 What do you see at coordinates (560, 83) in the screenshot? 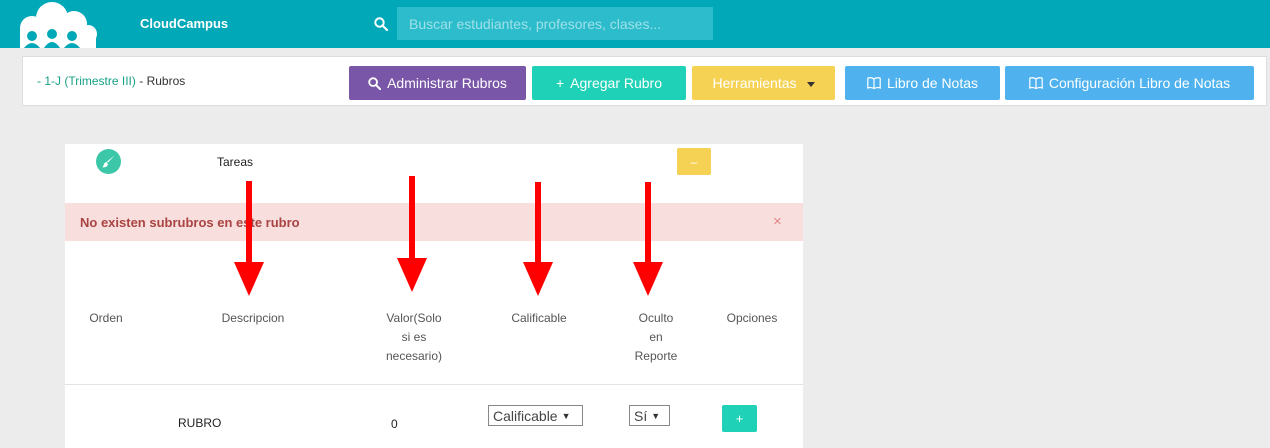
I see `plus-icon: +` at bounding box center [560, 83].